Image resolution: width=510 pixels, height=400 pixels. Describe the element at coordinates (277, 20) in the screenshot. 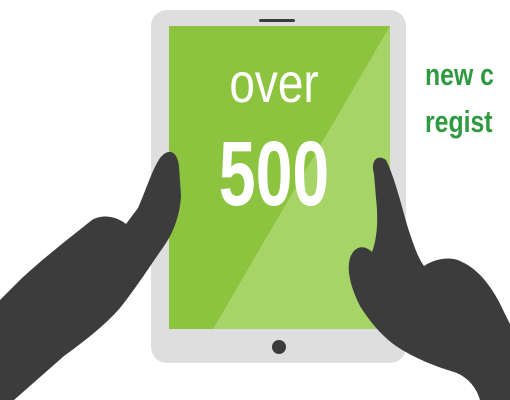

I see `tablet-speaker` at that location.